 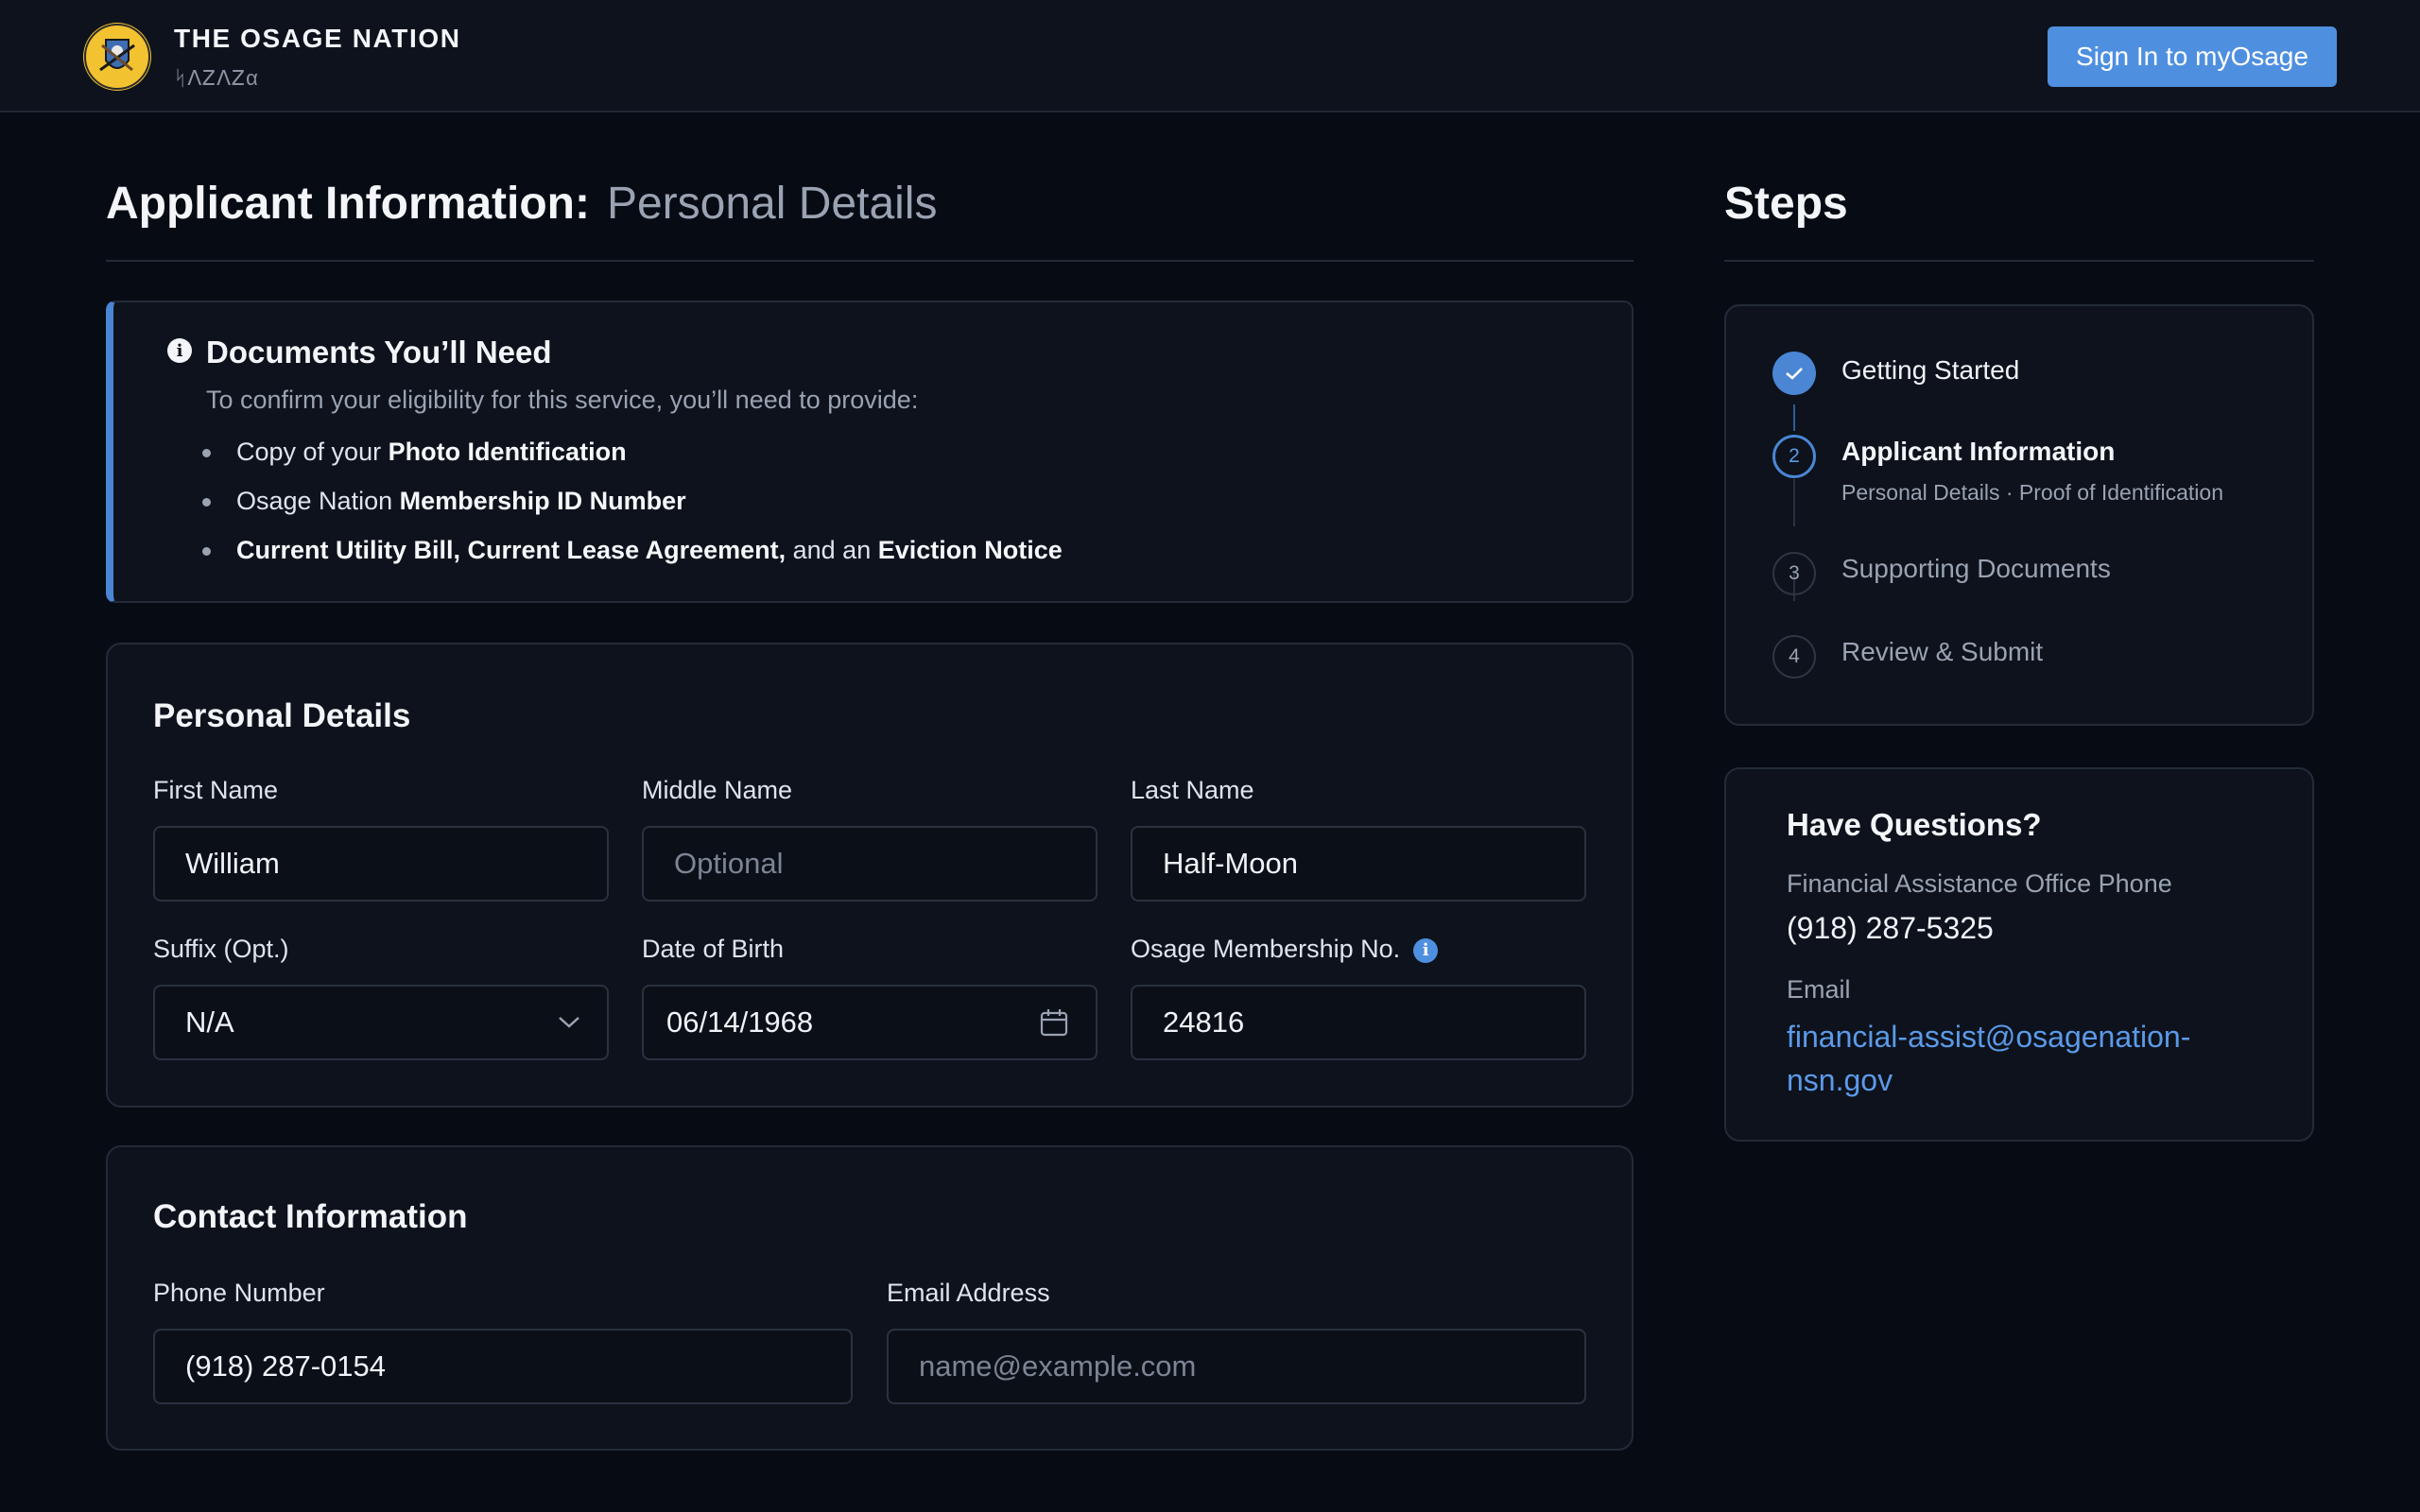 What do you see at coordinates (870, 261) in the screenshot?
I see `title-divider` at bounding box center [870, 261].